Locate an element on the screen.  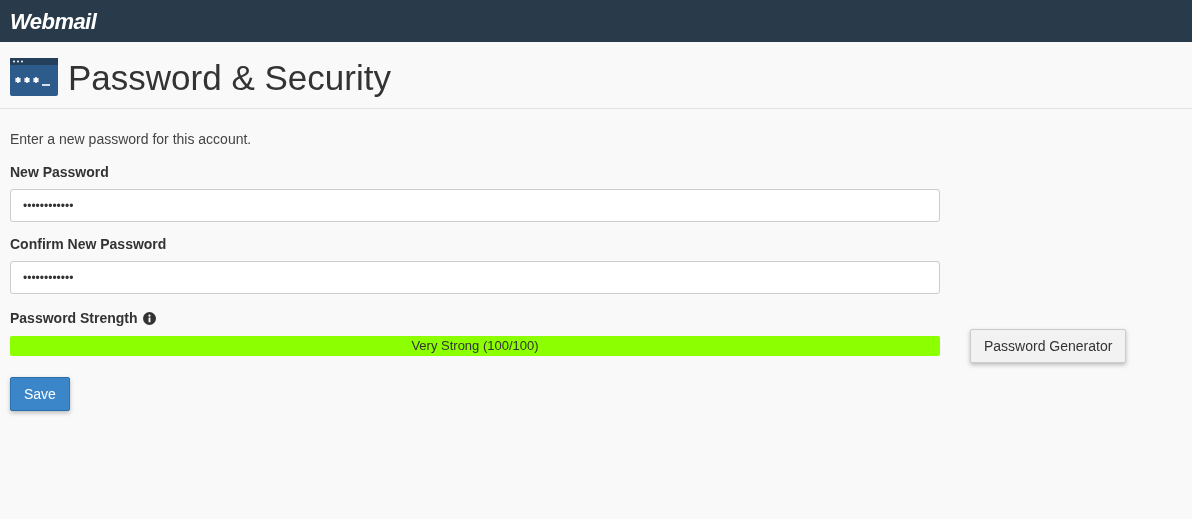
field-label: New Password is located at coordinates (60, 172).